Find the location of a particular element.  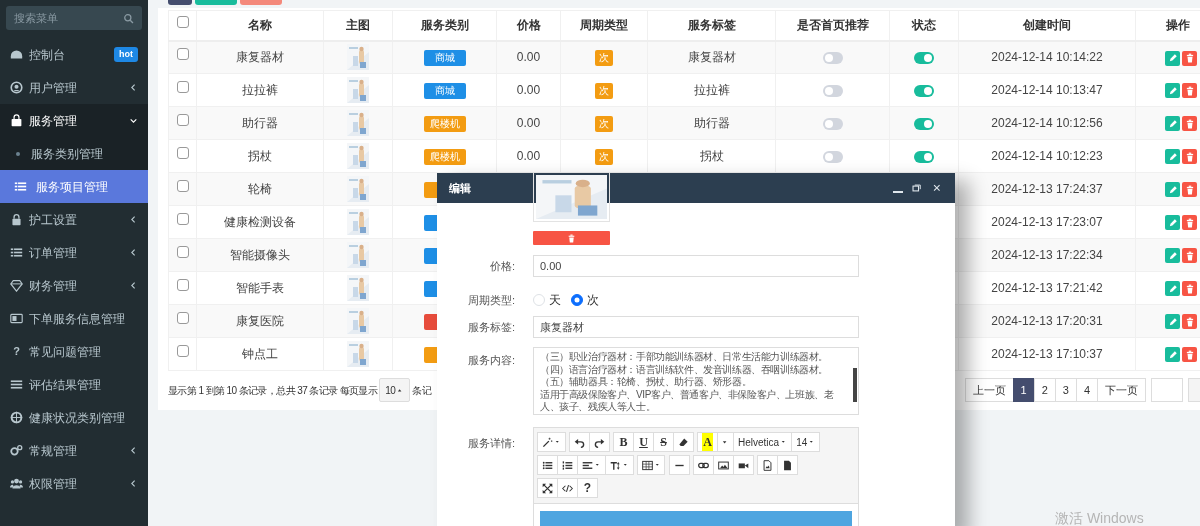

font-button: Helvetica is located at coordinates (763, 442).